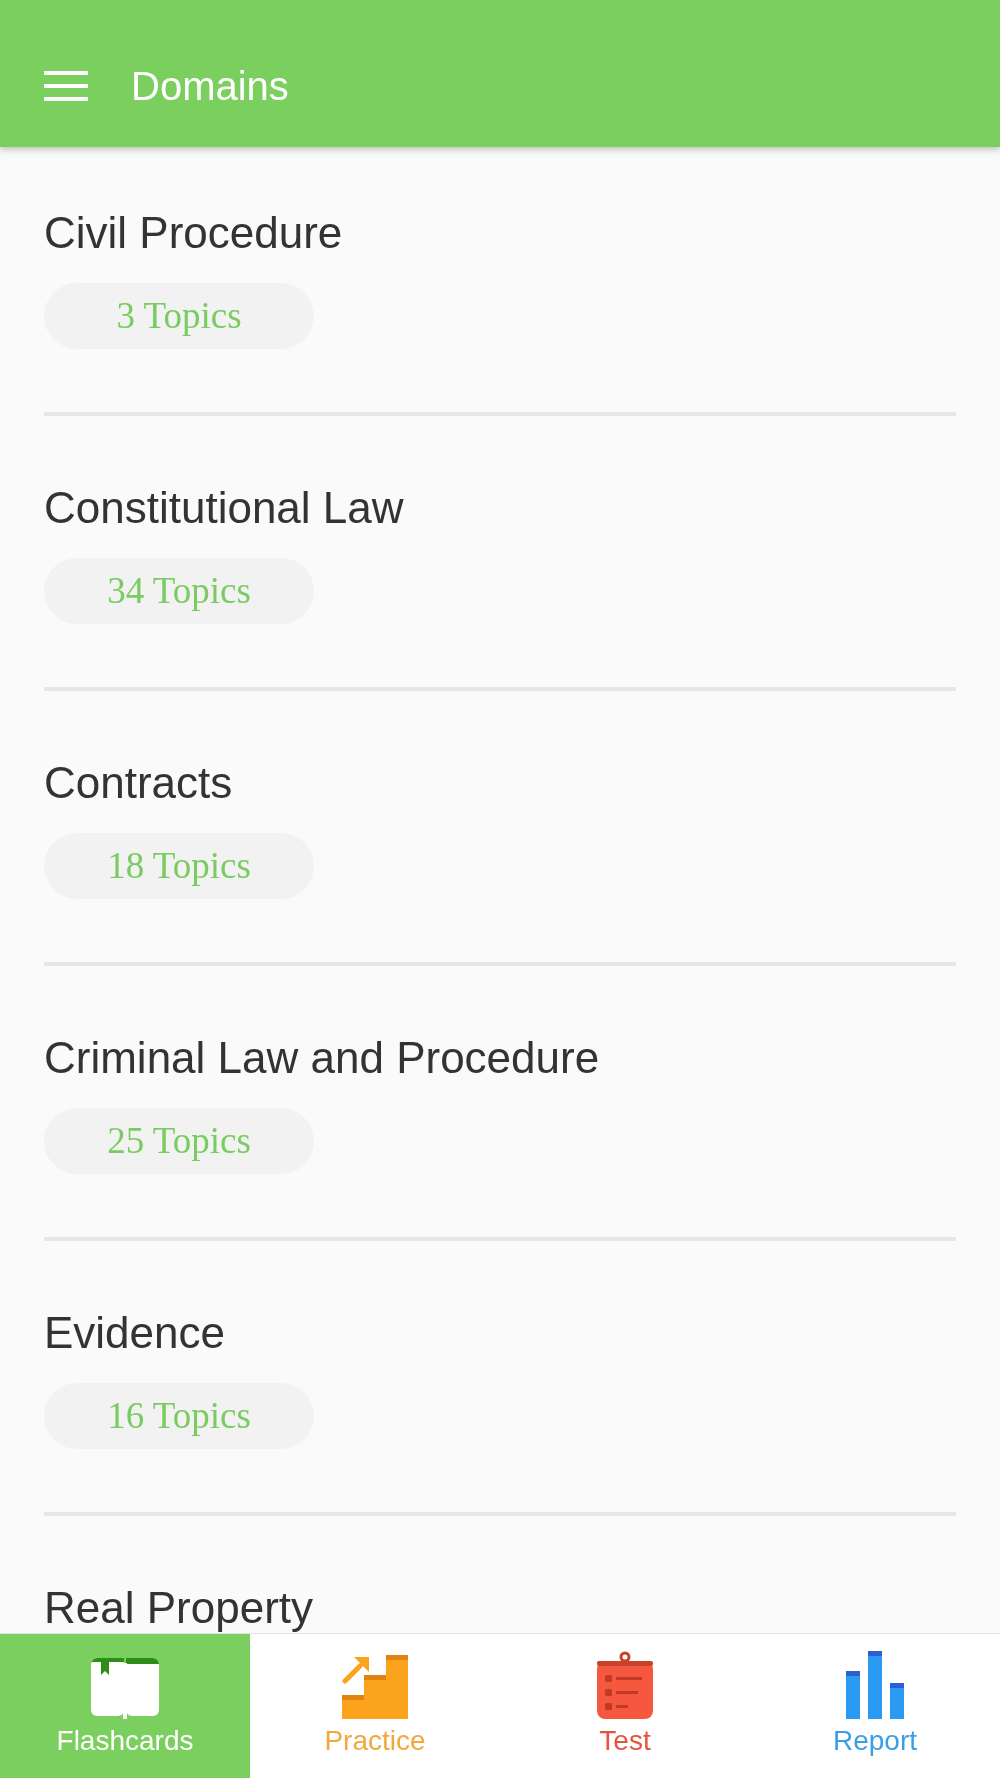 Image resolution: width=1000 pixels, height=1778 pixels. What do you see at coordinates (500, 1058) in the screenshot?
I see `domain-title: Criminal Law and Procedure` at bounding box center [500, 1058].